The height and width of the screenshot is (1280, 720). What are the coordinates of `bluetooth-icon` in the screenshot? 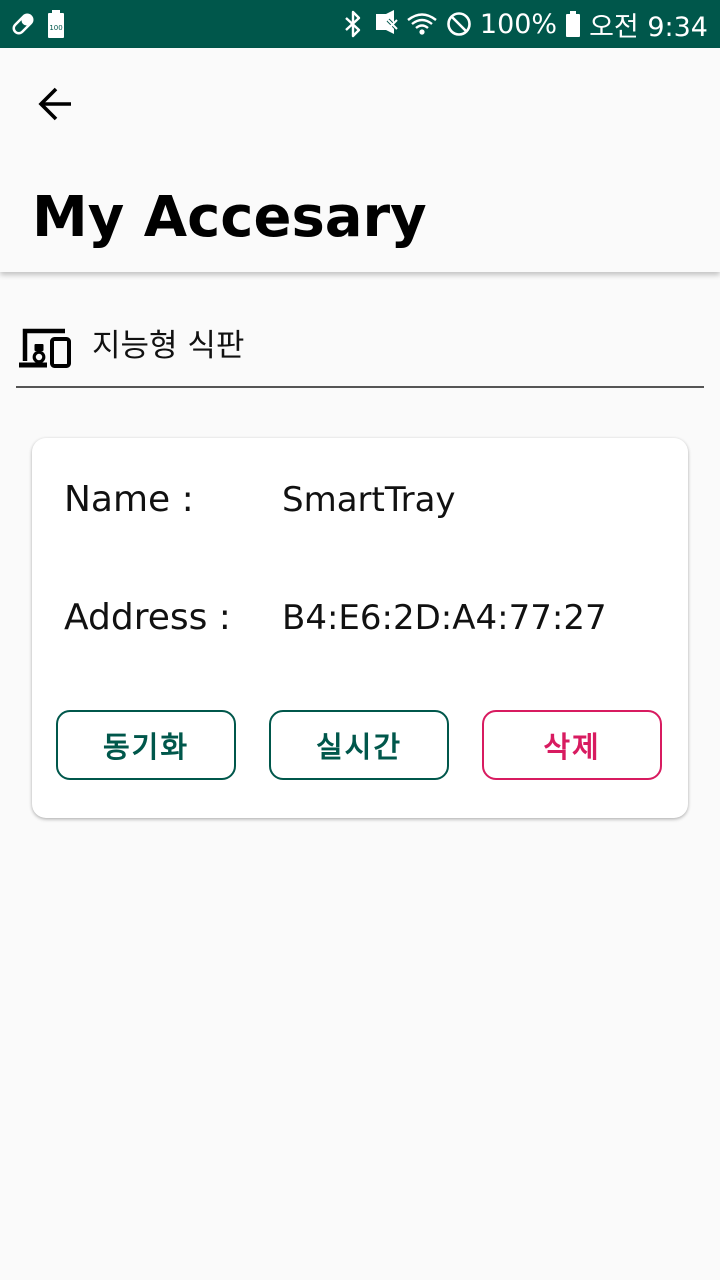 It's located at (353, 24).